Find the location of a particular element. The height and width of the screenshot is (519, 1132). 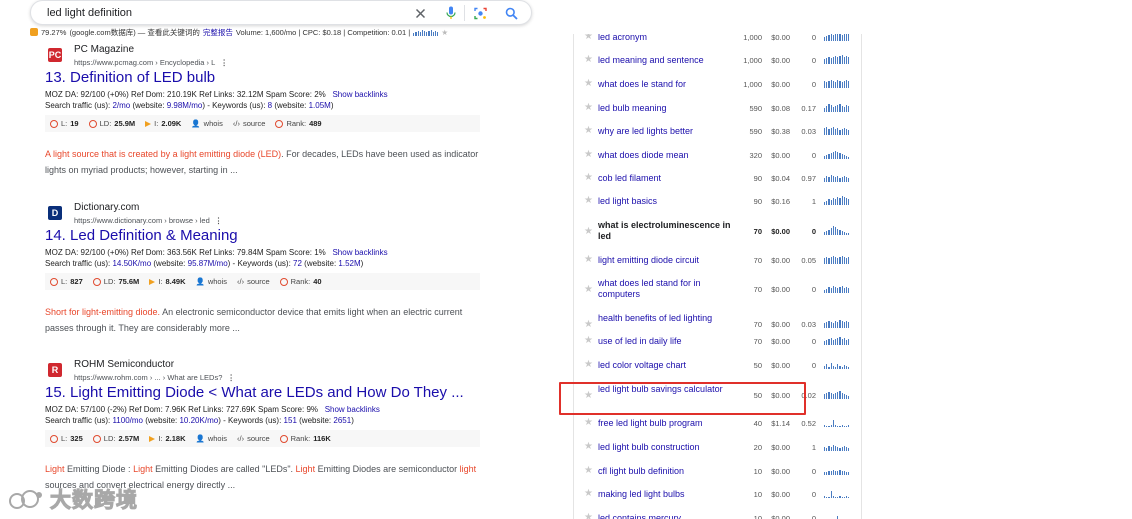

keyword-row: ★ cob led filament 90 $0.04 0.97 is located at coordinates (717, 178).